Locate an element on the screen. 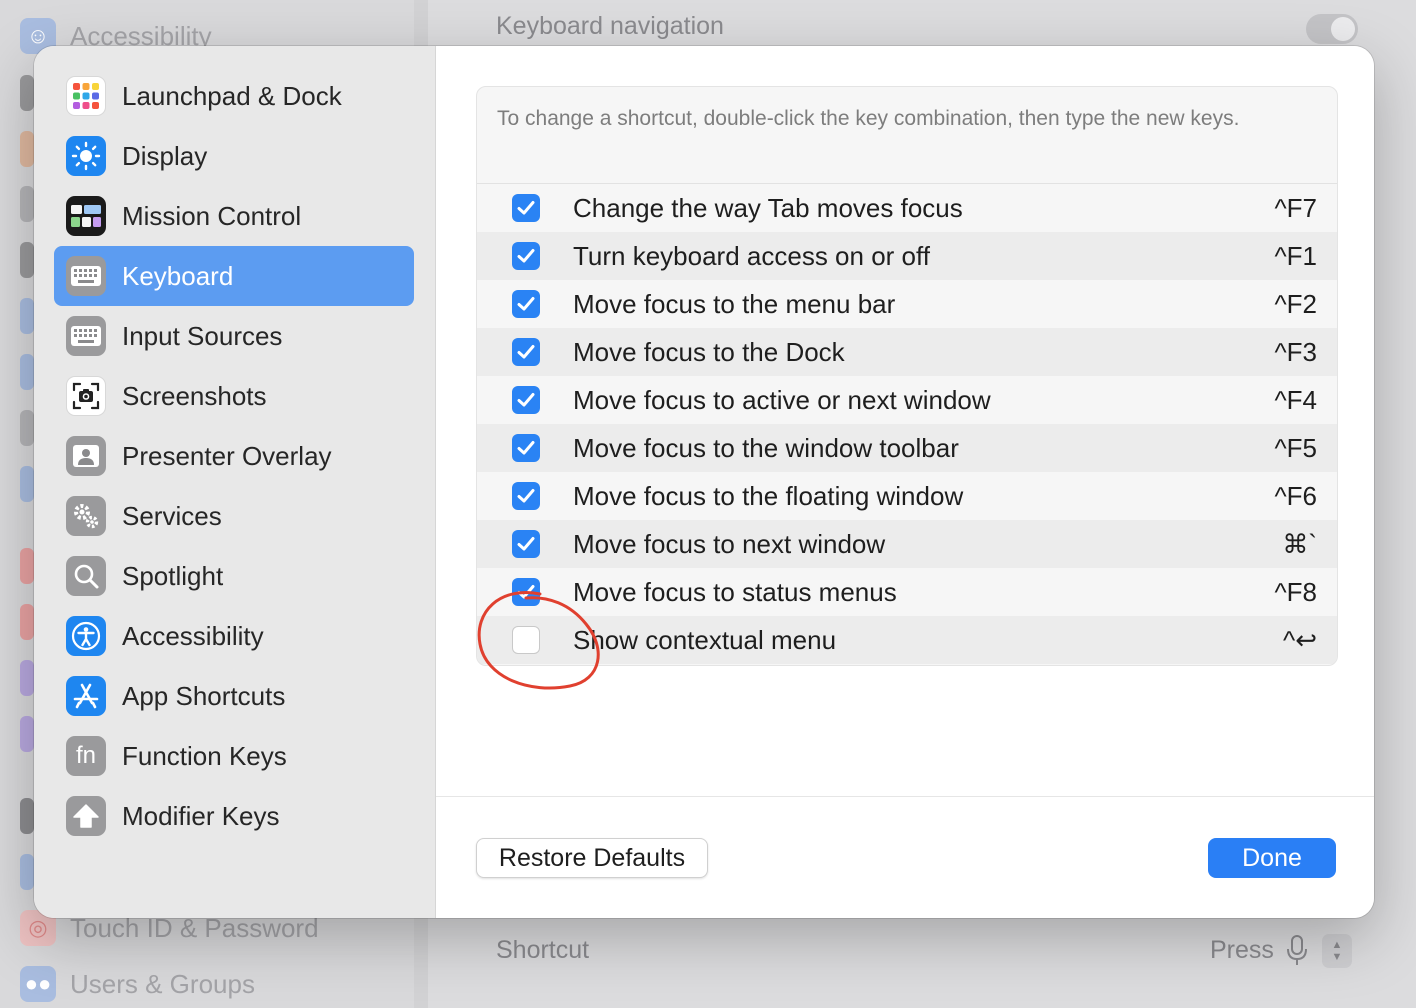 This screenshot has height=1008, width=1416. sidebar-item-accessibility: Accessibility is located at coordinates (234, 636).